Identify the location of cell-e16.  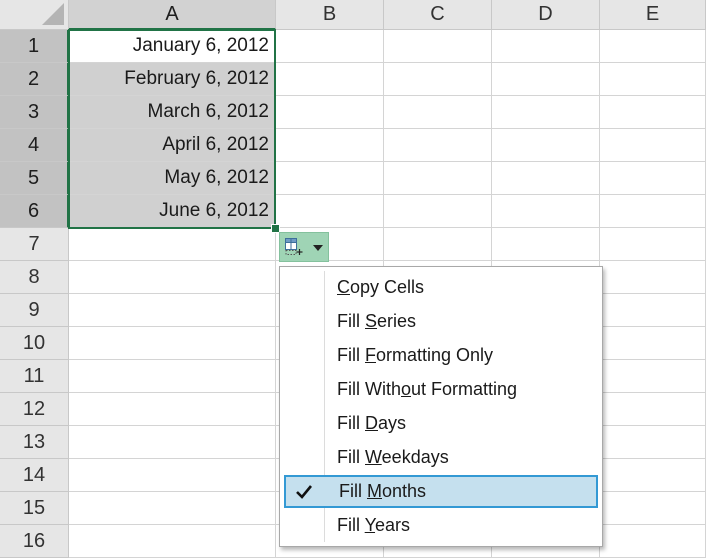
(653, 541).